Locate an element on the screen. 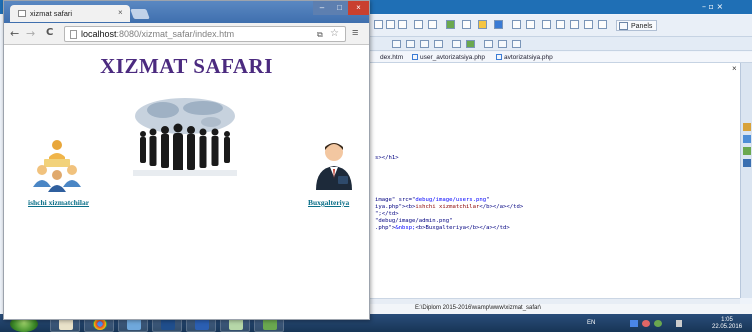 The width and height of the screenshot is (752, 332). tab-strip: xizmat safari × – □ × is located at coordinates (186, 12).